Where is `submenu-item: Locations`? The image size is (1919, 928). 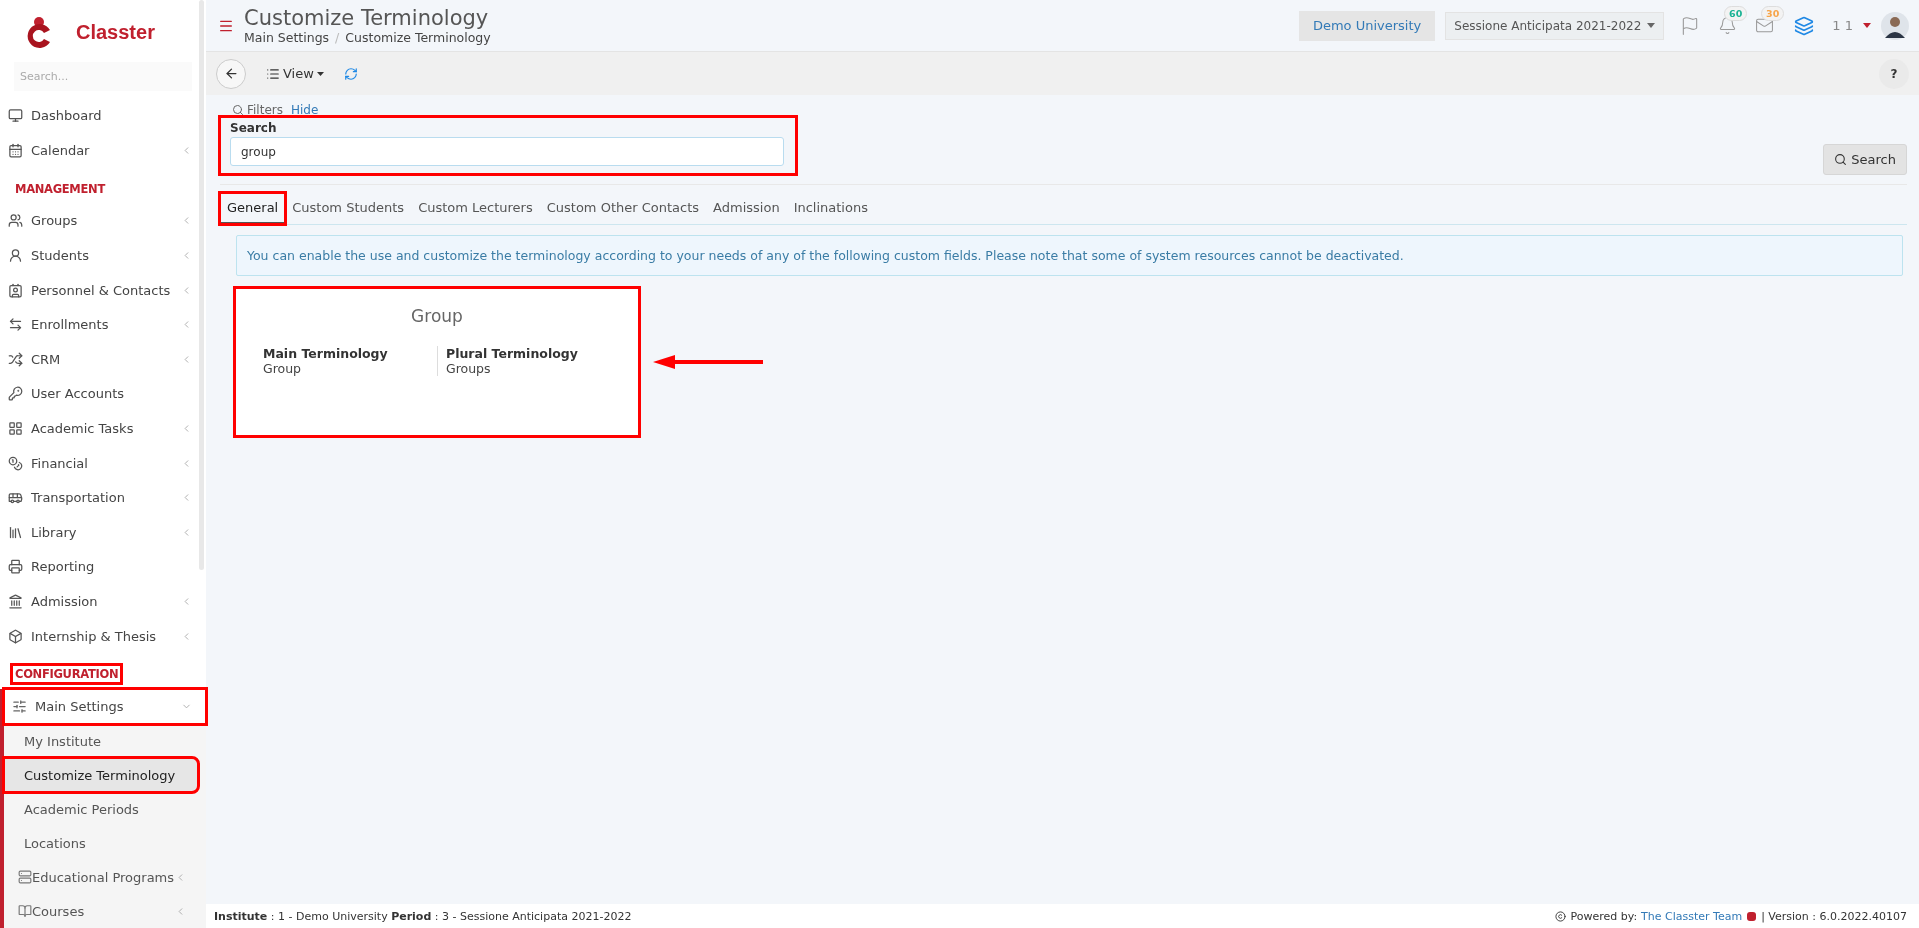
submenu-item: Locations is located at coordinates (101, 843).